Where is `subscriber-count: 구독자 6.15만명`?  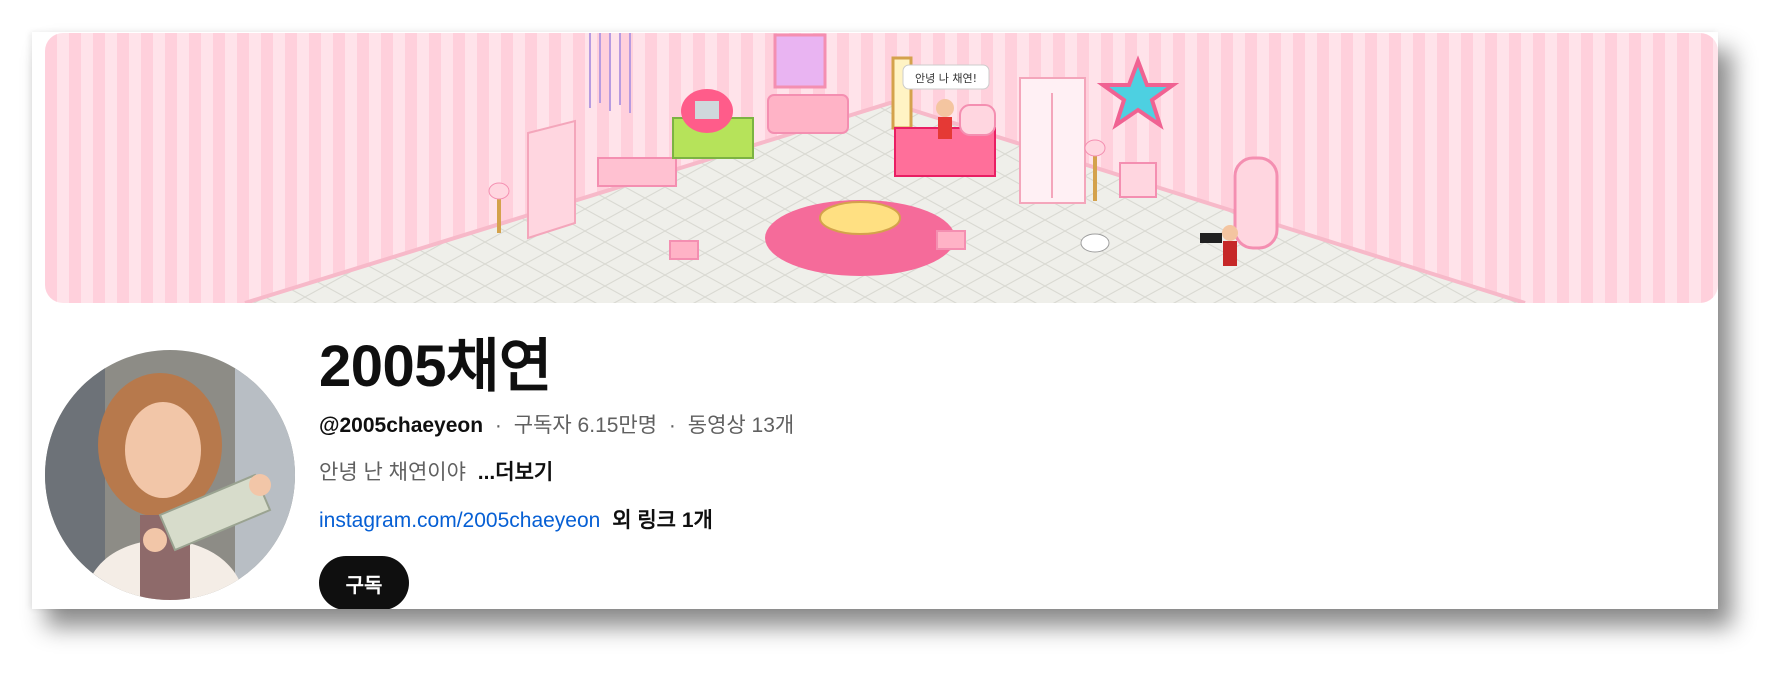
subscriber-count: 구독자 6.15만명 is located at coordinates (585, 425).